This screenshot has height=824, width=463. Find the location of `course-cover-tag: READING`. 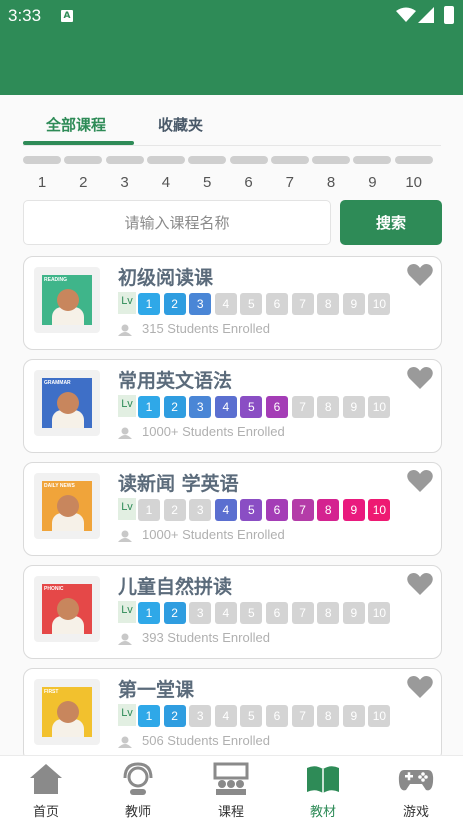

course-cover-tag: READING is located at coordinates (56, 280).